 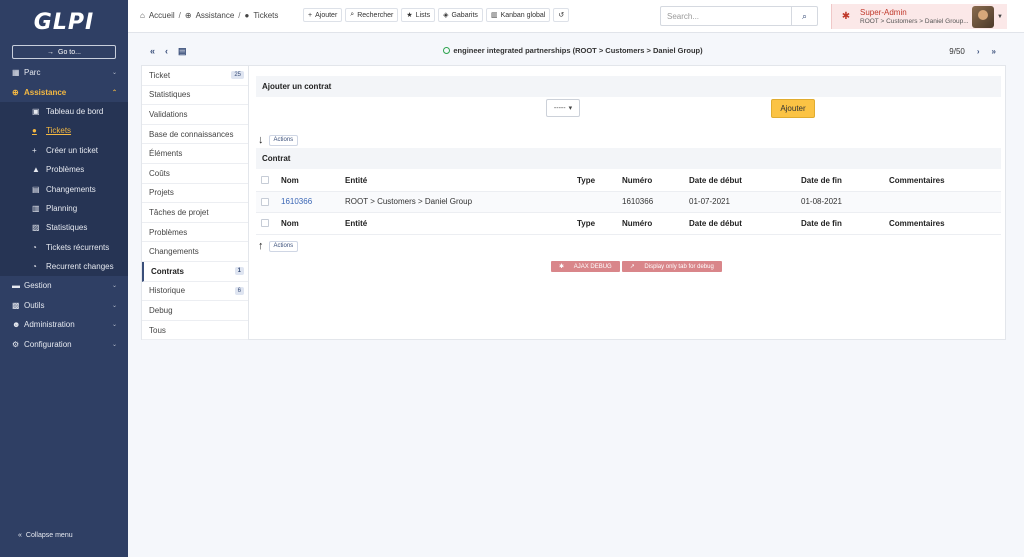 I want to click on tab-tous: Tous, so click(x=195, y=331).